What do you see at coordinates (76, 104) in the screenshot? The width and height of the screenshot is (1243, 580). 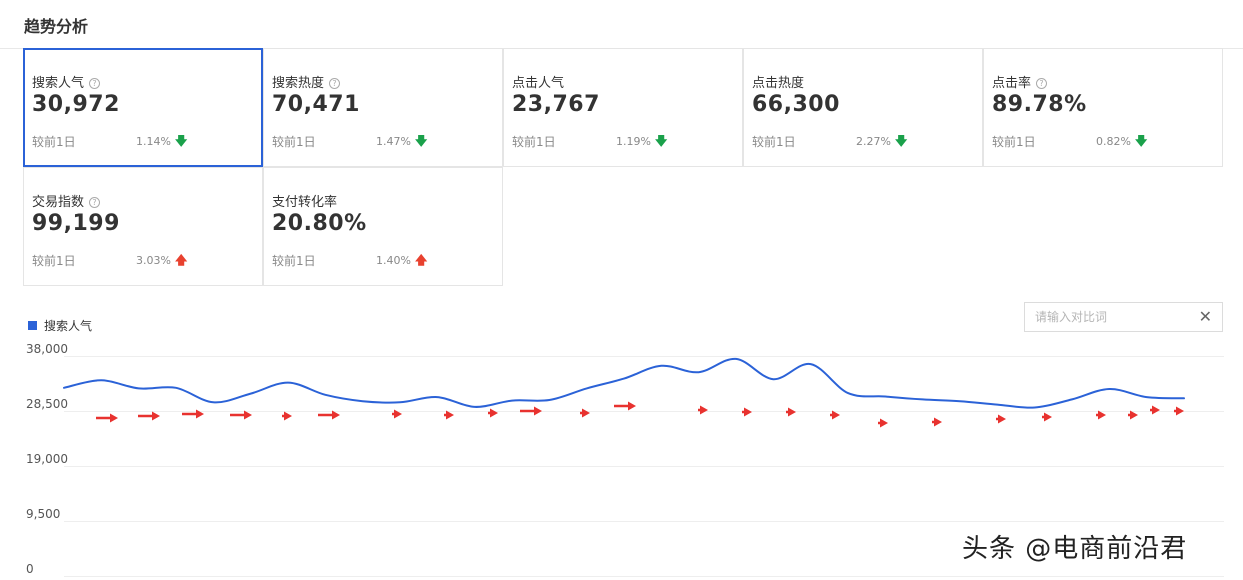 I see `metric-value: 30,972` at bounding box center [76, 104].